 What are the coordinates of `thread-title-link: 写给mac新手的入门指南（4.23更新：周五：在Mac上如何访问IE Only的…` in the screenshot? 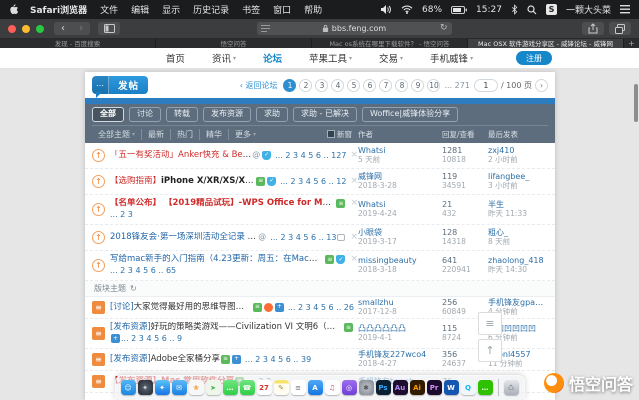 It's located at (217, 259).